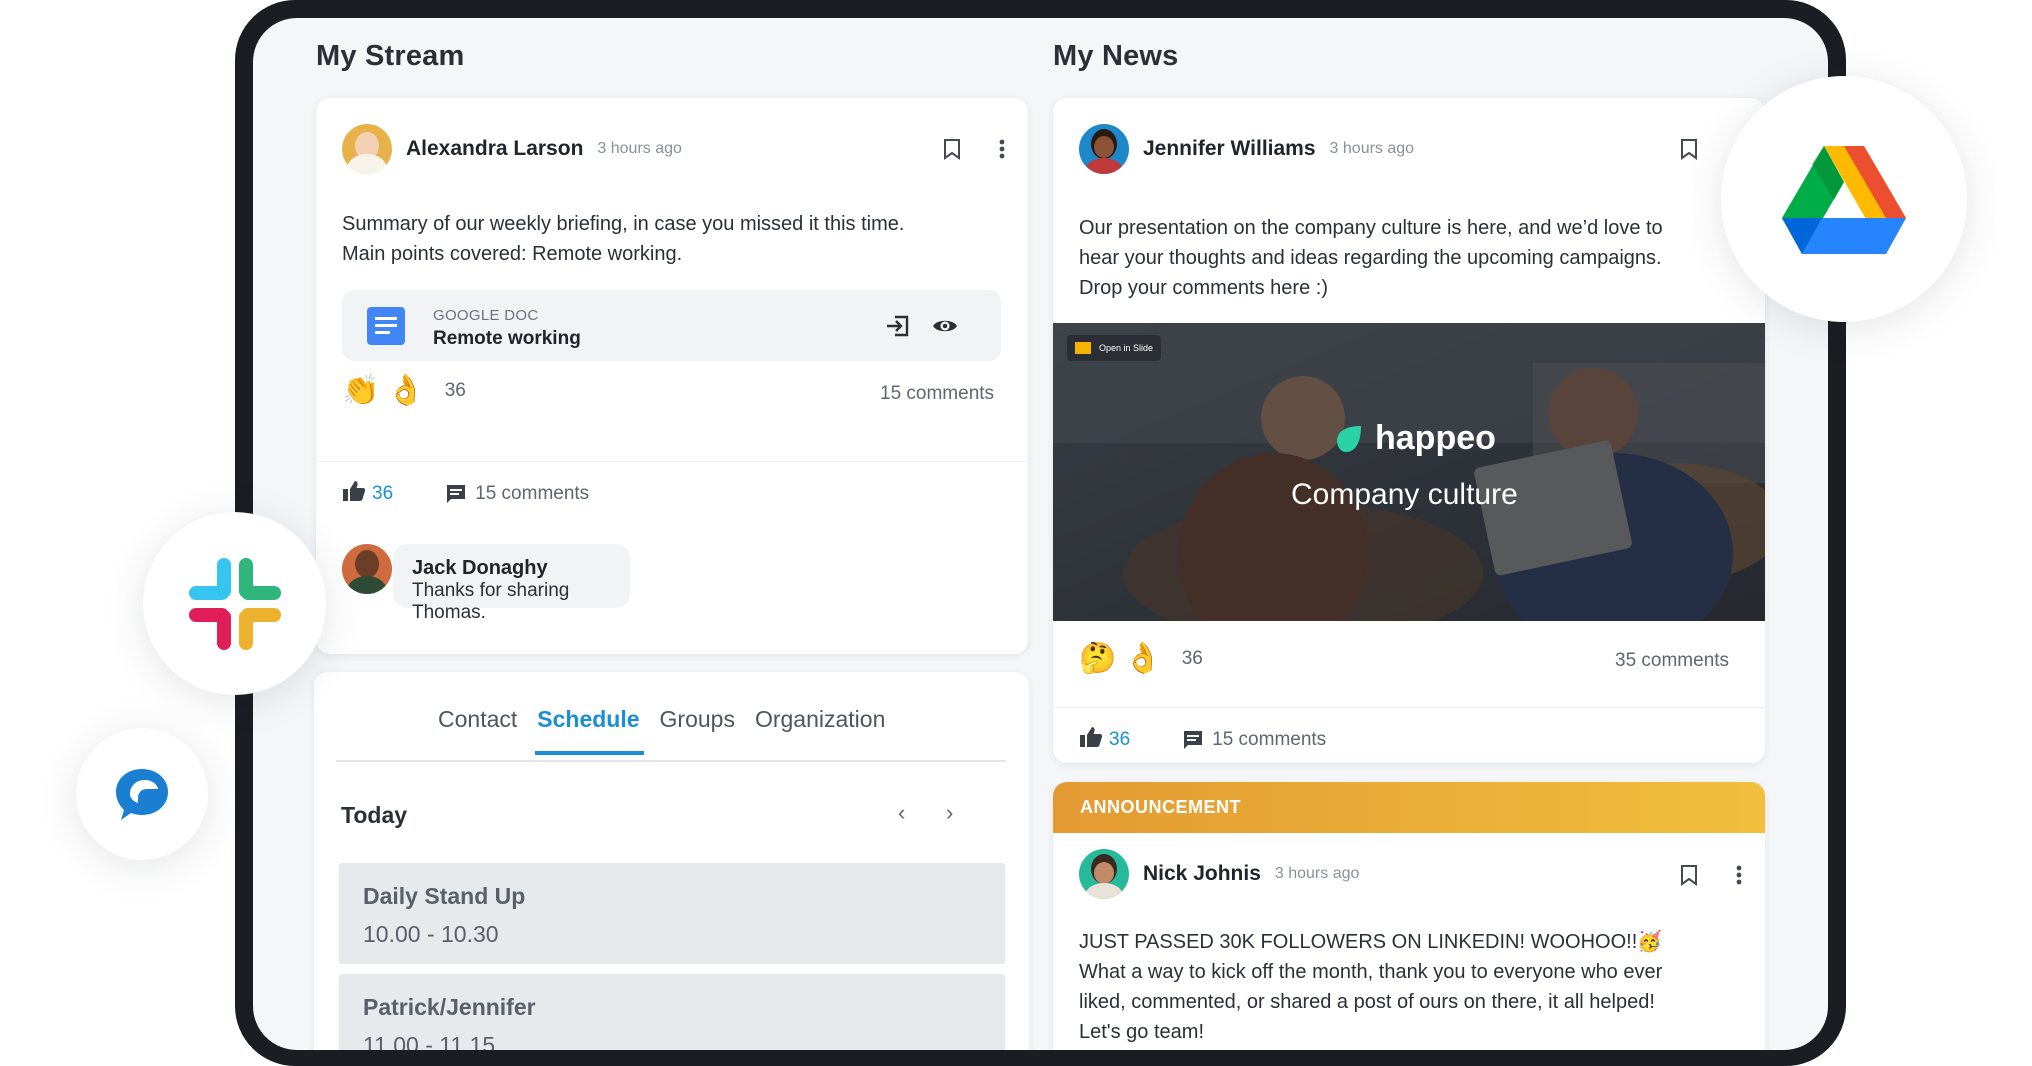  I want to click on slide-caption: Company culture, so click(1404, 494).